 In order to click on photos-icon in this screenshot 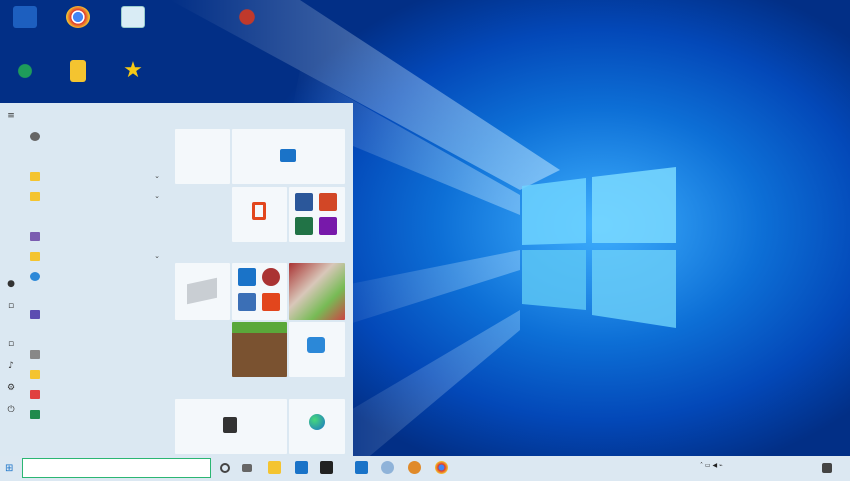, I will do `click(301, 467)`.